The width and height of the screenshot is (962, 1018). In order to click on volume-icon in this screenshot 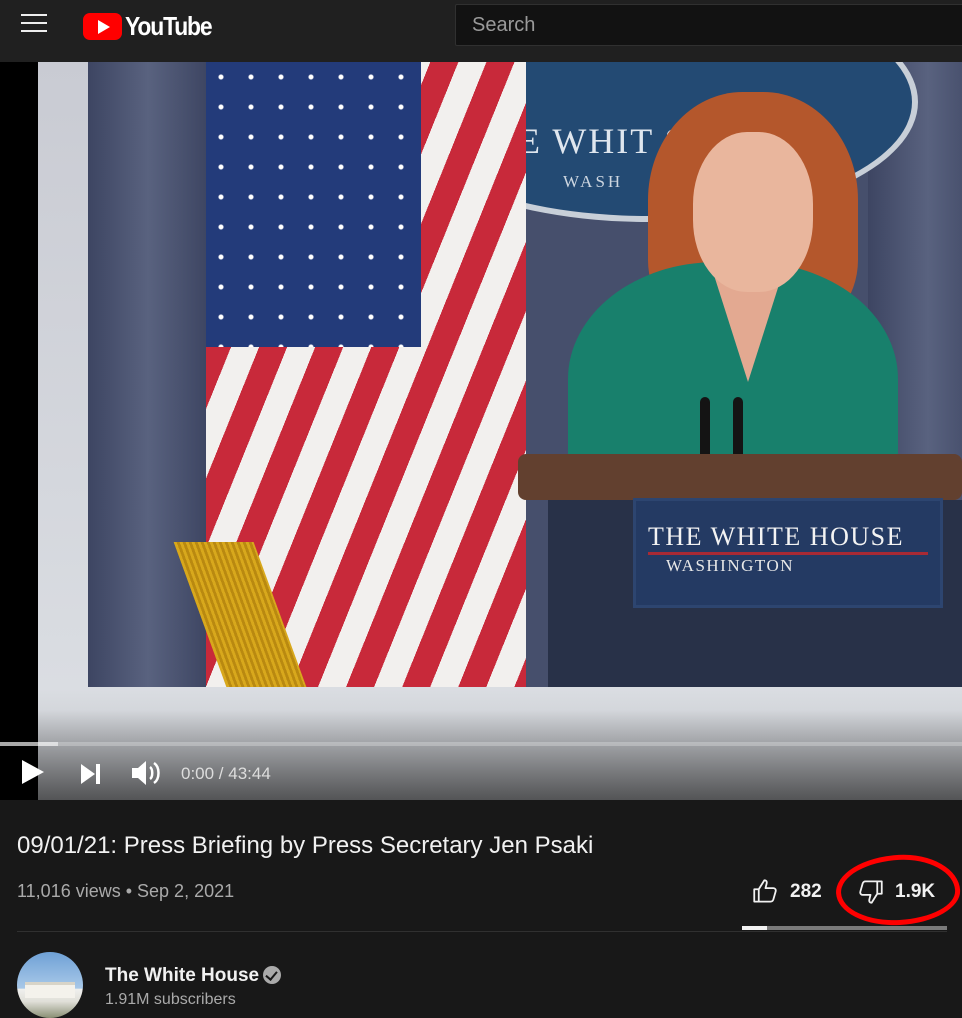, I will do `click(146, 773)`.